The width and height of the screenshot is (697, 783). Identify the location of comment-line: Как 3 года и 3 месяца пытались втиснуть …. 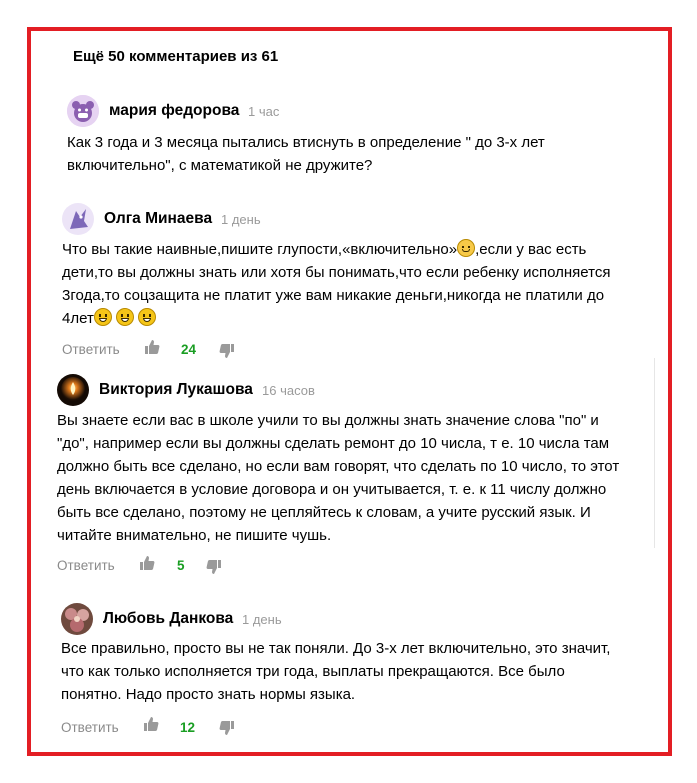
(306, 142).